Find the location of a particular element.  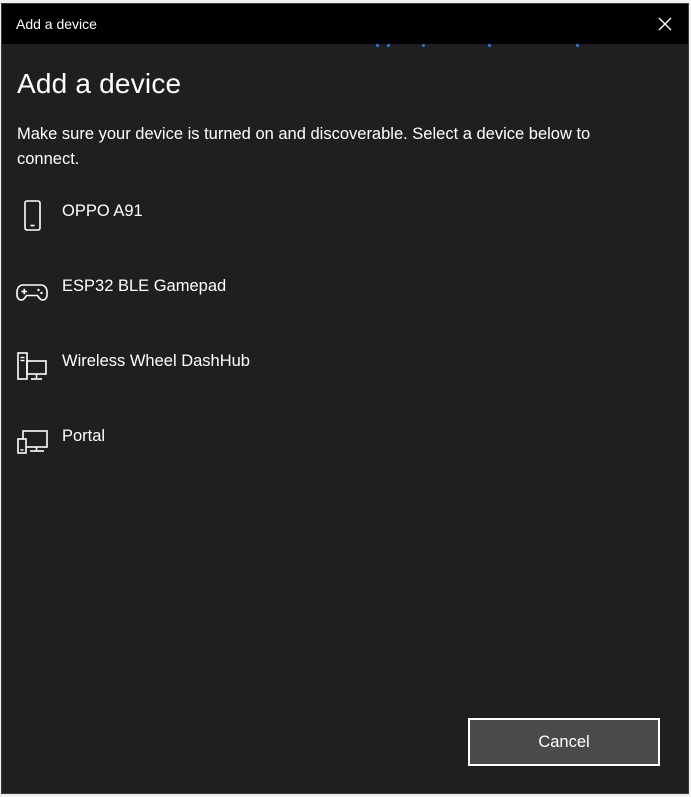

device-label: ESP32 BLE Gamepad is located at coordinates (144, 286).